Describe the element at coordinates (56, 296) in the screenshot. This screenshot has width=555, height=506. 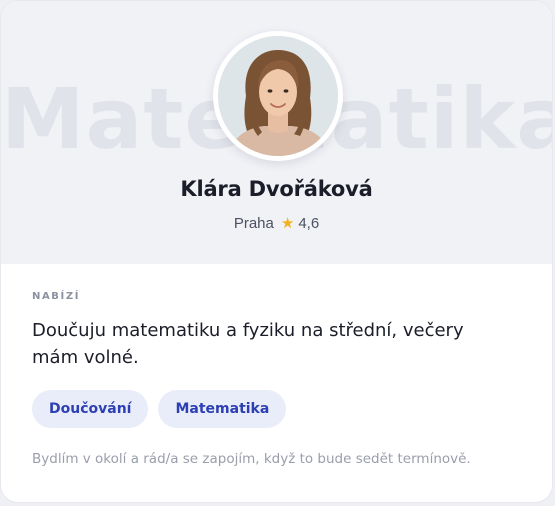
I see `offer-section-label: NABÍZÍ` at that location.